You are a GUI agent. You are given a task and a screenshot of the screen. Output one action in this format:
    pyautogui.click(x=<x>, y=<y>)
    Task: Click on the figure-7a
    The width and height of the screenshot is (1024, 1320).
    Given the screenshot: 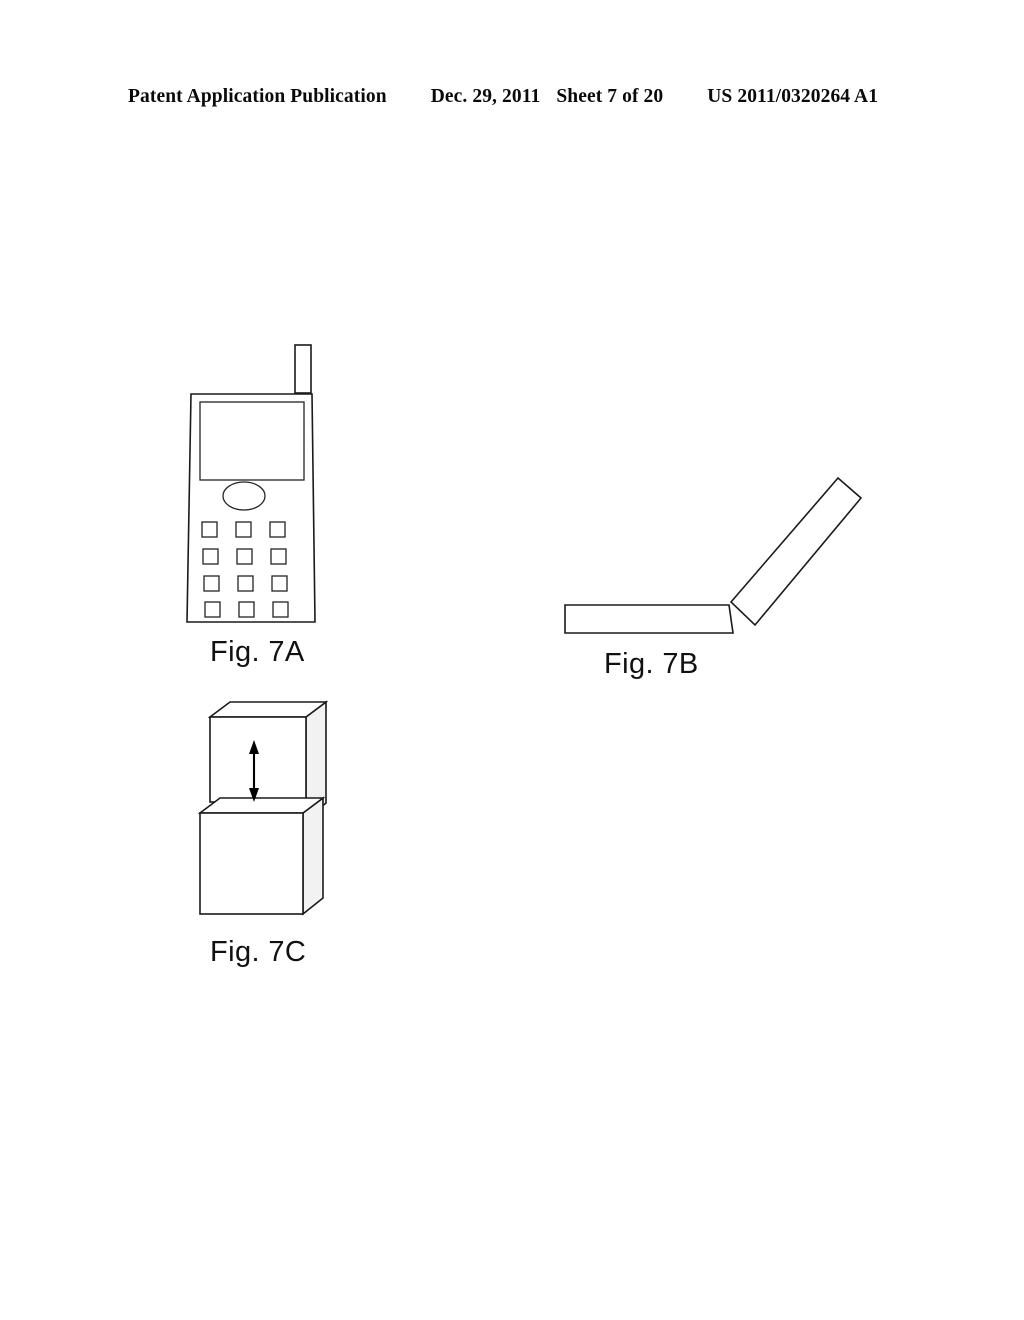 What is the action you would take?
    pyautogui.click(x=278, y=486)
    